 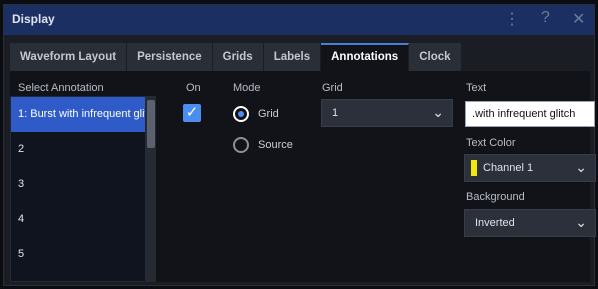 I want to click on mode-source-radio, so click(x=241, y=145).